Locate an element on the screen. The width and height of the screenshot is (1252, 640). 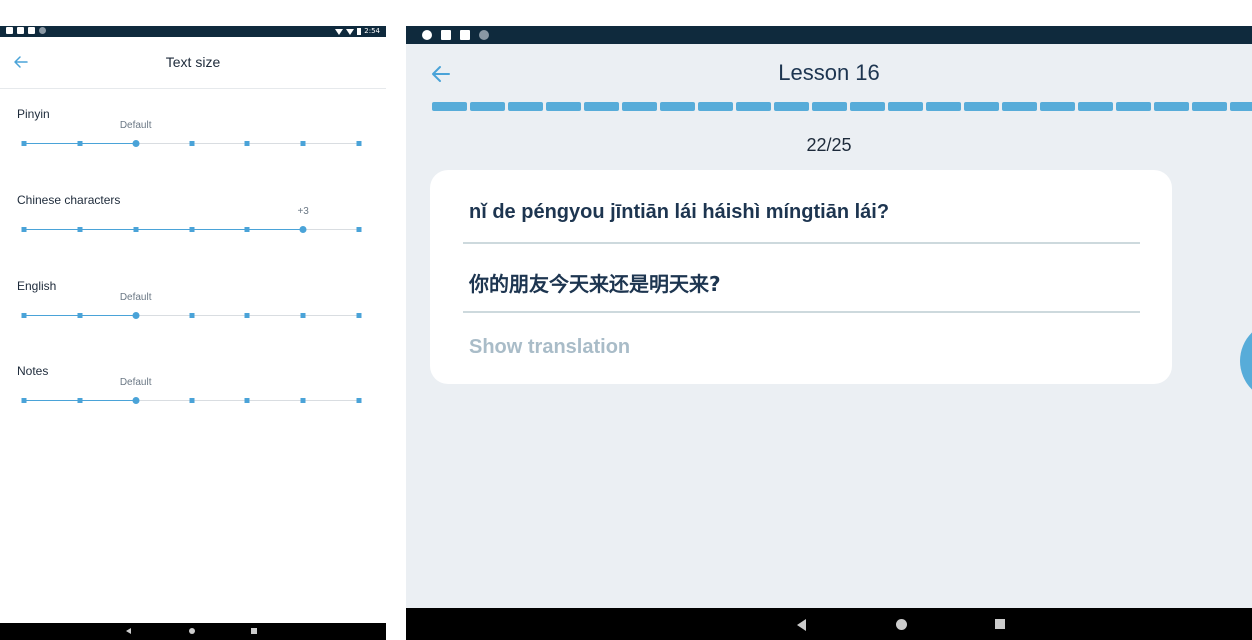
slider-fill is located at coordinates (164, 229).